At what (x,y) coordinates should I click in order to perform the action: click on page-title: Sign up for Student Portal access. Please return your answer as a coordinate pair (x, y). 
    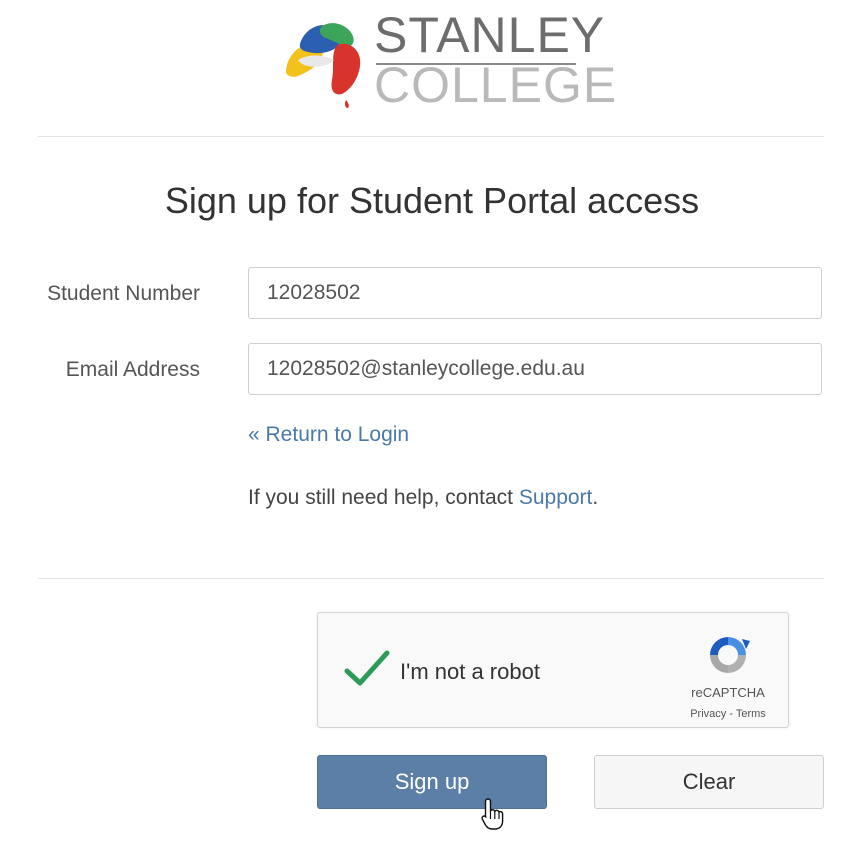
    Looking at the image, I should click on (432, 200).